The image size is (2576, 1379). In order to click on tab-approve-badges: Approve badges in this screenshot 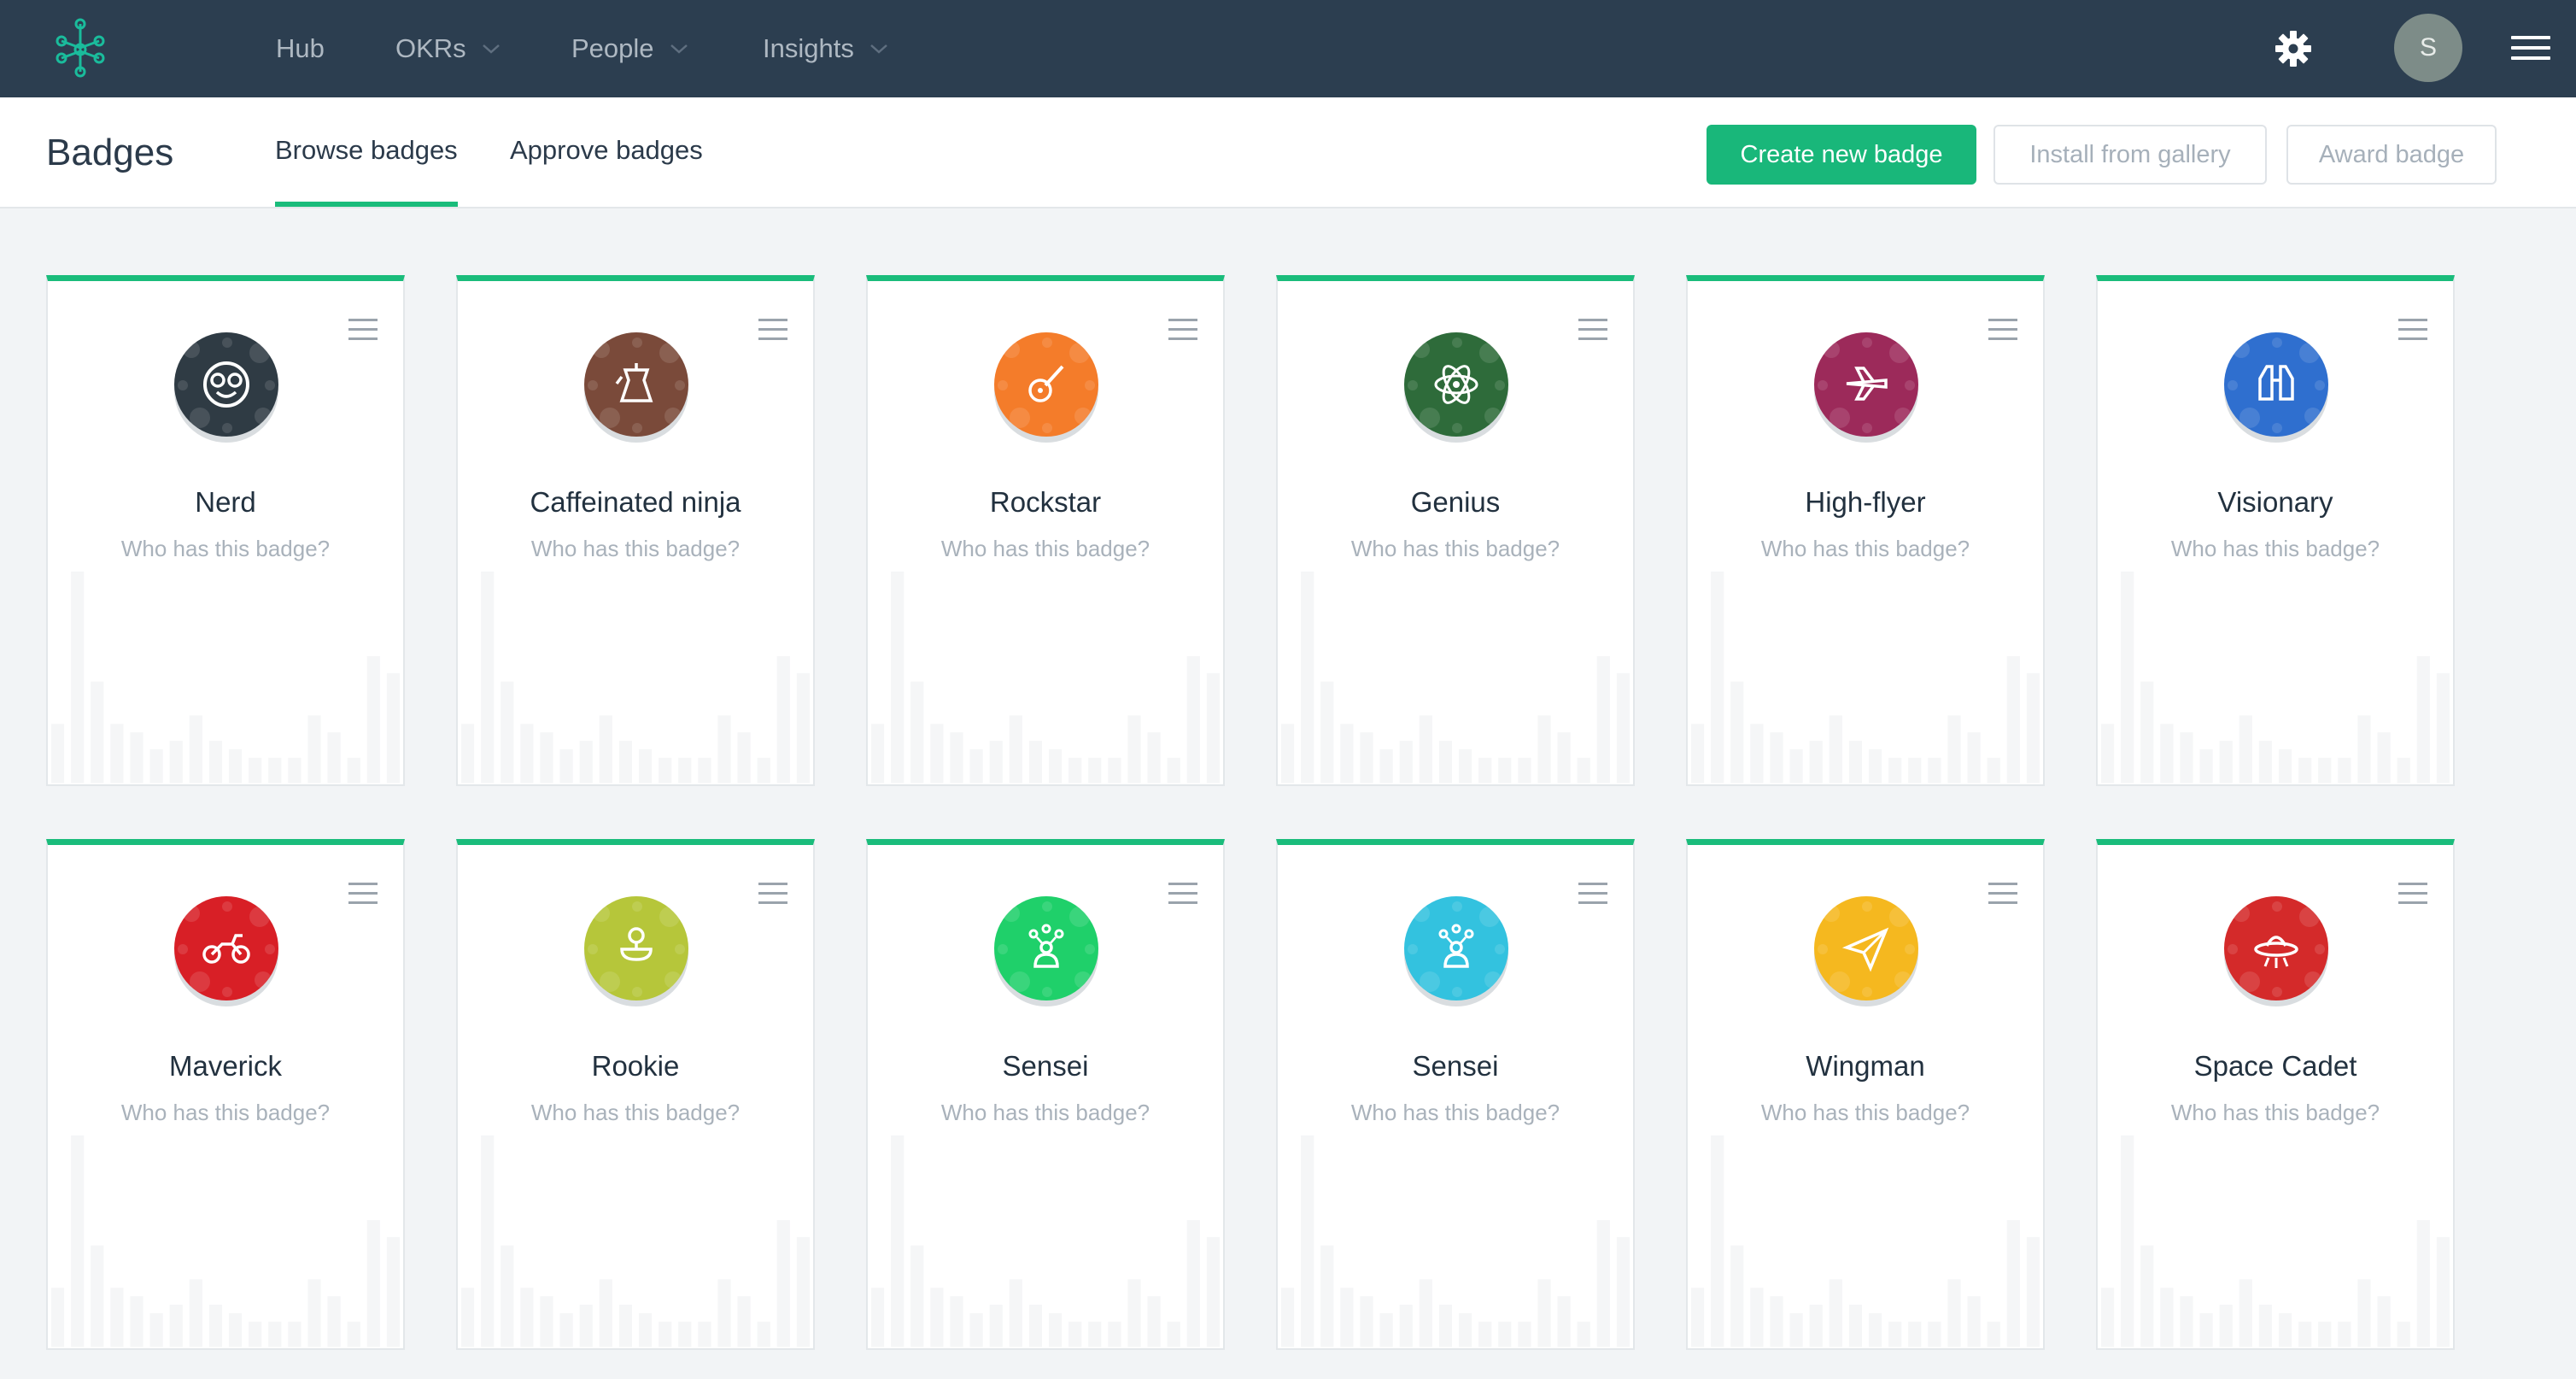, I will do `click(606, 150)`.